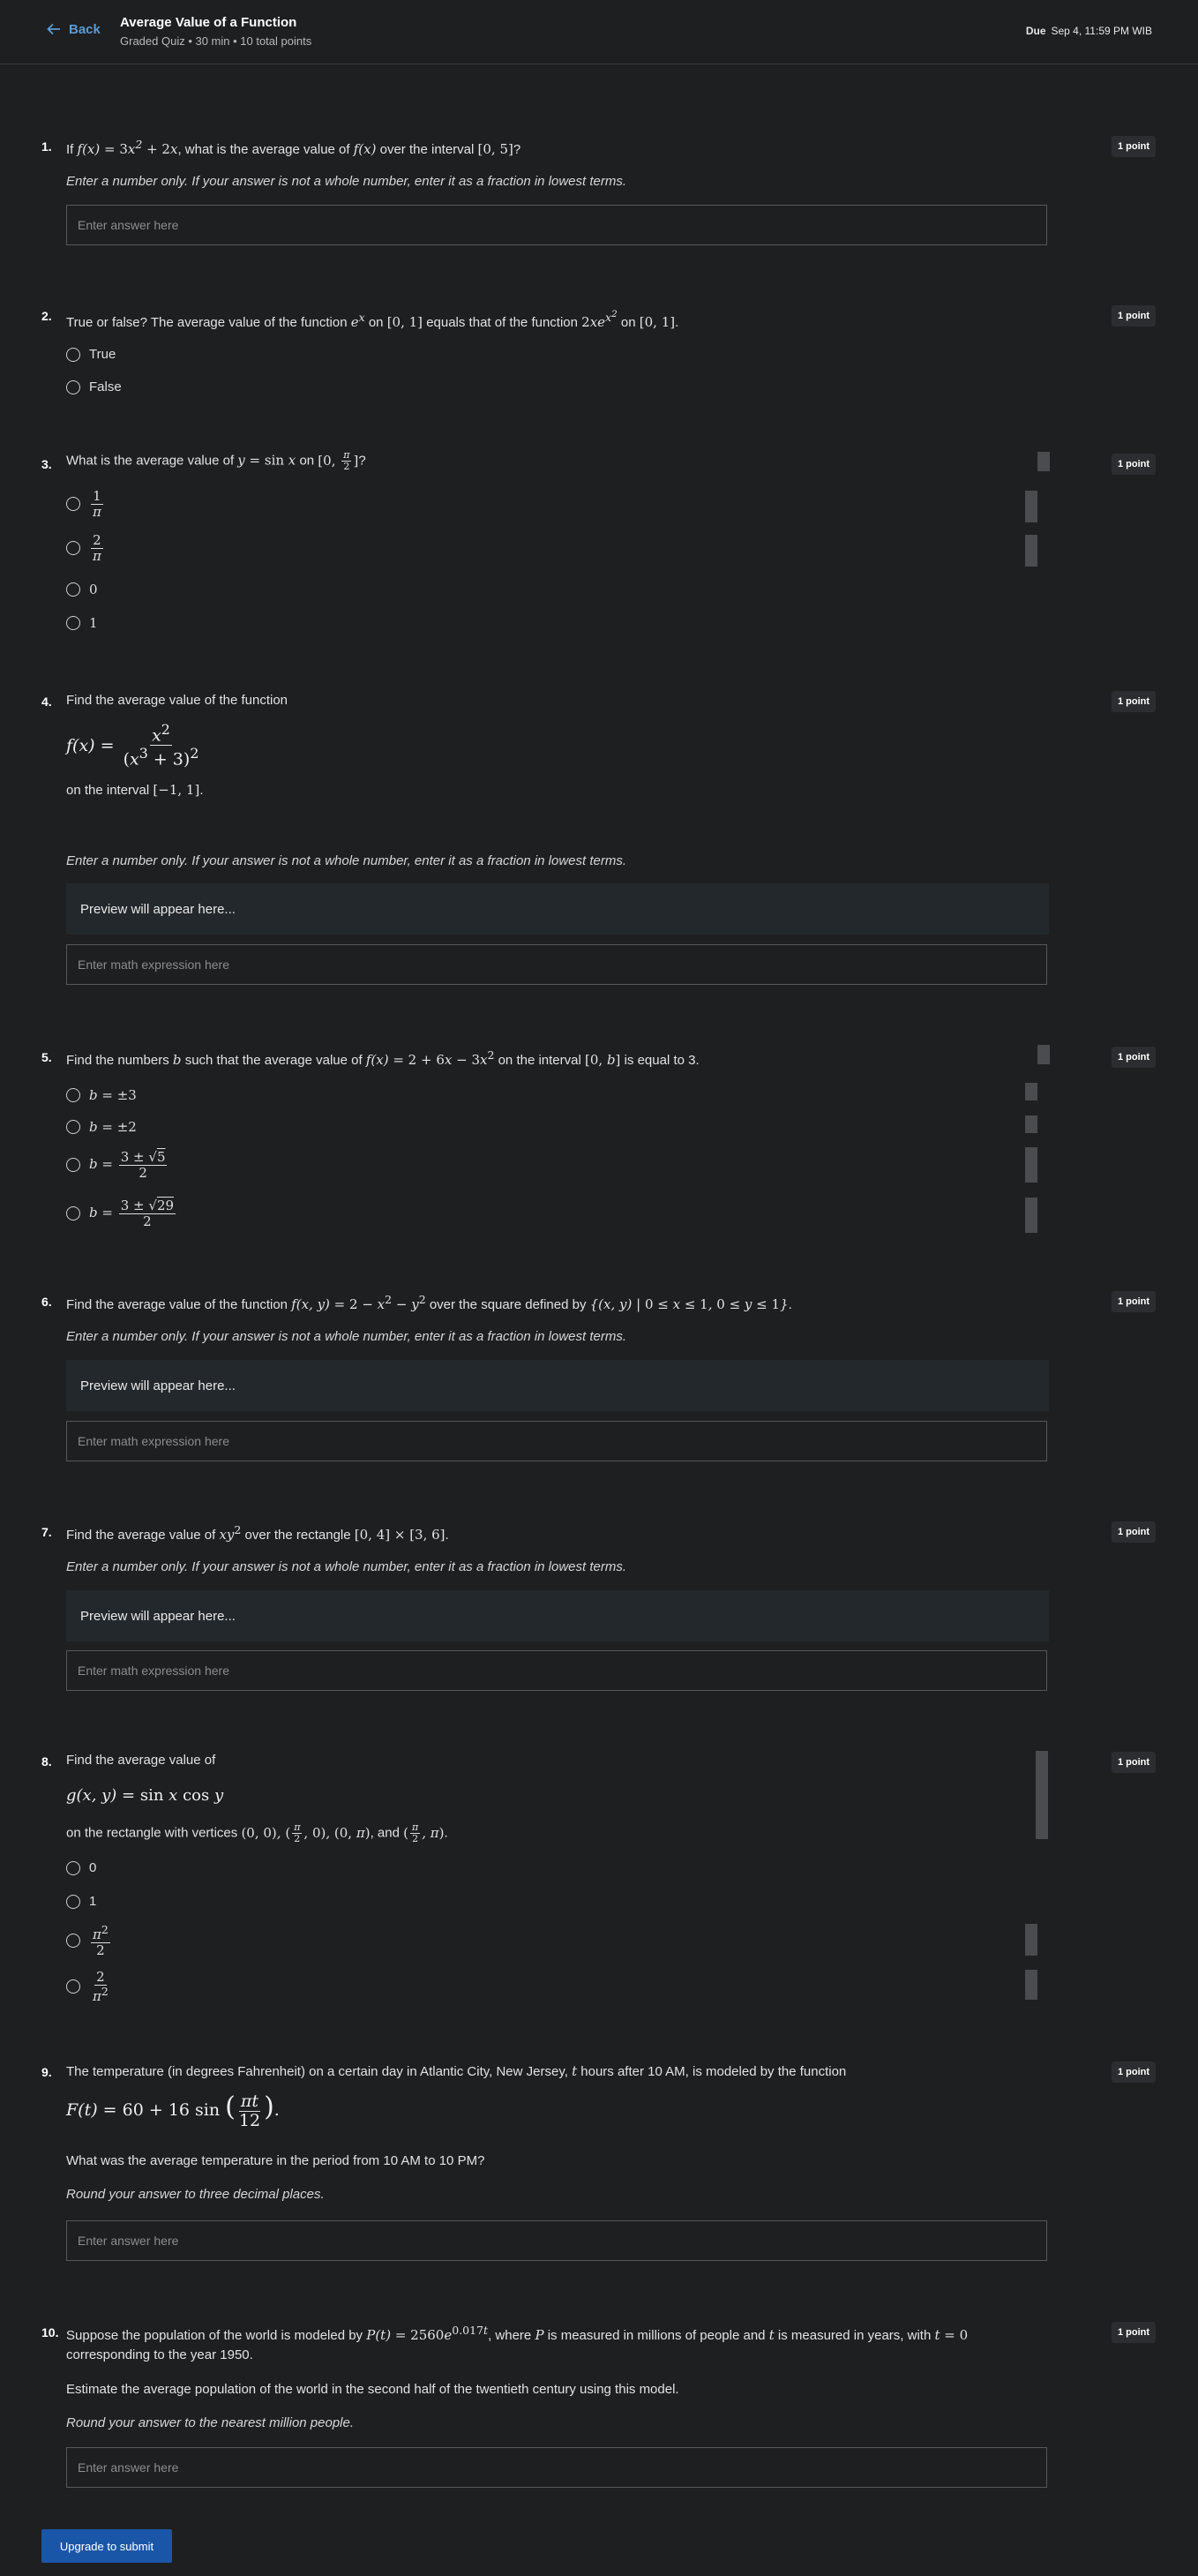 This screenshot has height=2576, width=1198. Describe the element at coordinates (173, 2110) in the screenshot. I see `function-display: F(t) = 60 + 16 sin (πt 12).` at that location.